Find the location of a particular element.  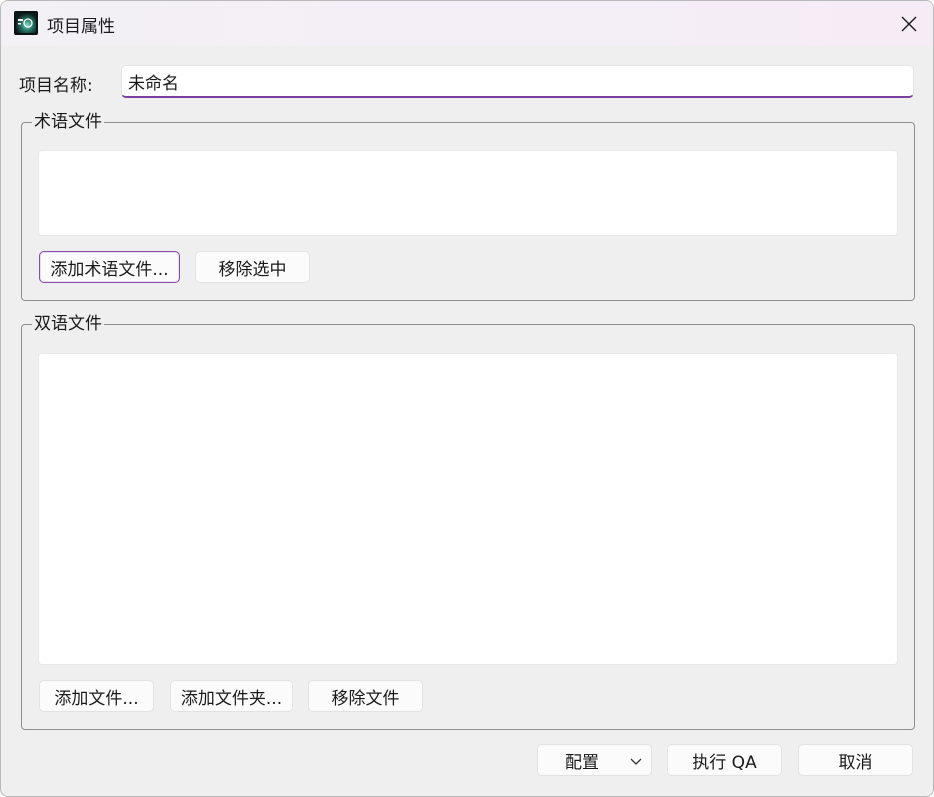

cancel-button: 取消 is located at coordinates (855, 760).